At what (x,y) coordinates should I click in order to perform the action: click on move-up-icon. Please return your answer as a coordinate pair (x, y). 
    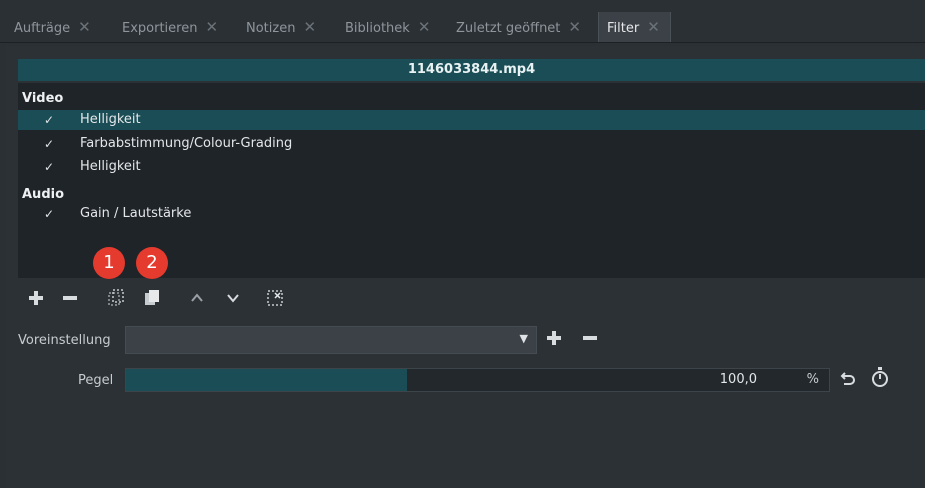
    Looking at the image, I should click on (197, 298).